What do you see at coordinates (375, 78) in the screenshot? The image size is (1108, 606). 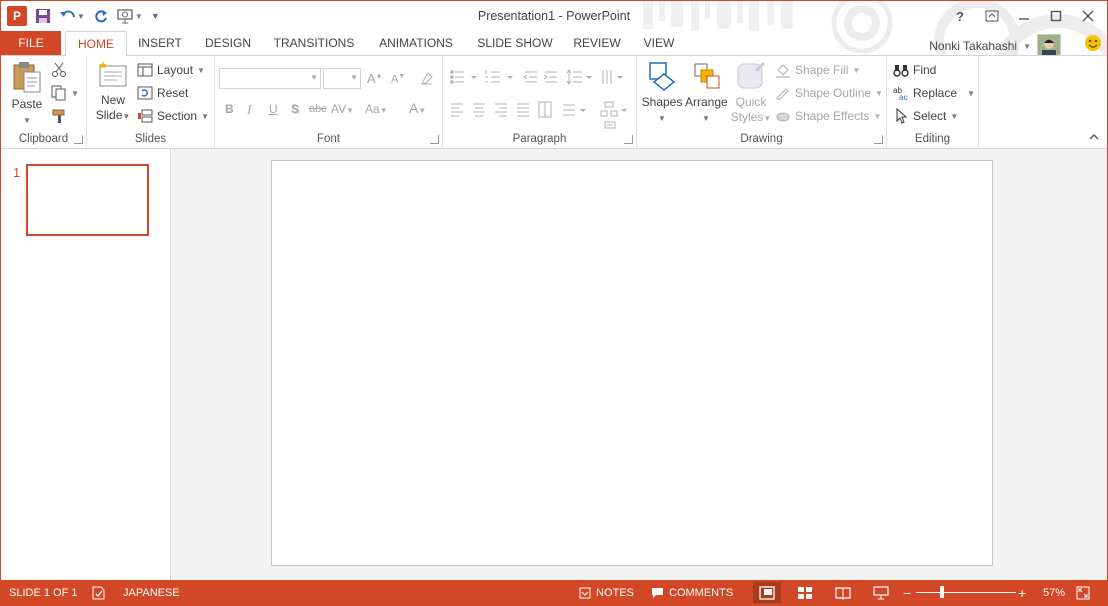 I see `grow-font-button: A▲` at bounding box center [375, 78].